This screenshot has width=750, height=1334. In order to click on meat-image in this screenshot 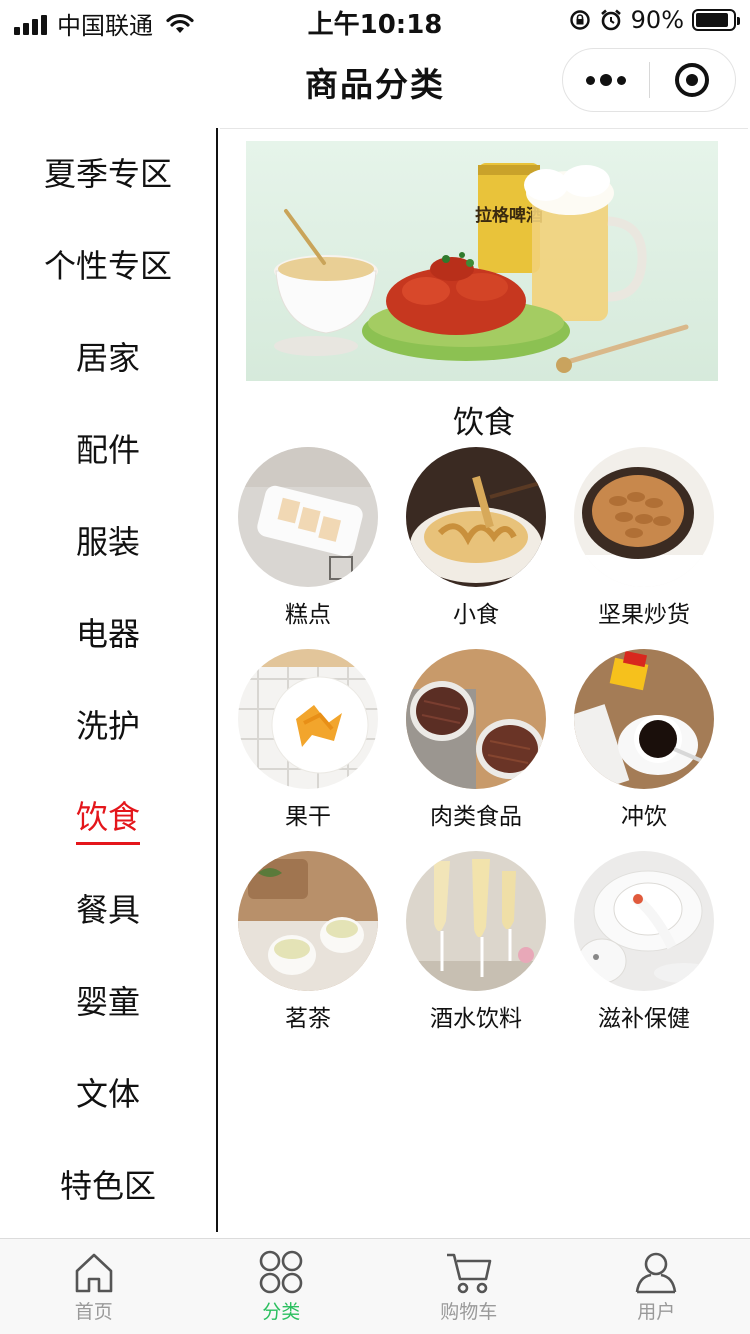, I will do `click(476, 719)`.